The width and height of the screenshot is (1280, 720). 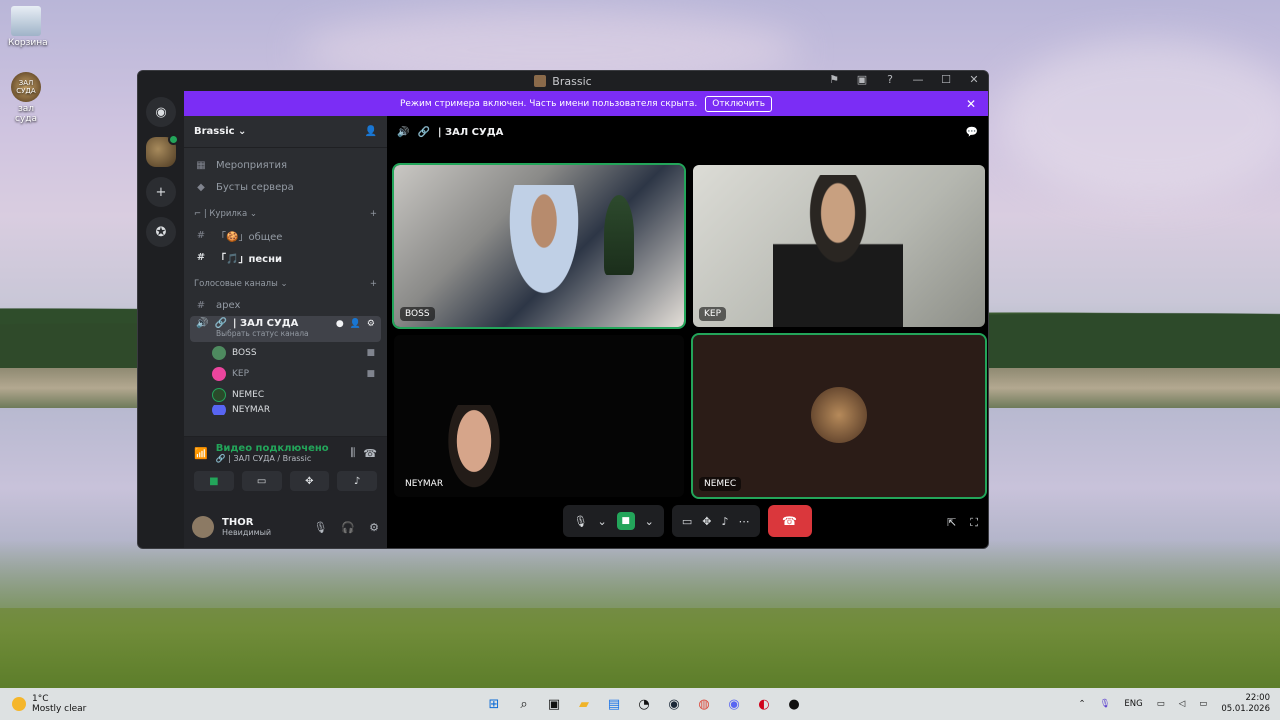 I want to click on minimize-button: —, so click(x=918, y=79).